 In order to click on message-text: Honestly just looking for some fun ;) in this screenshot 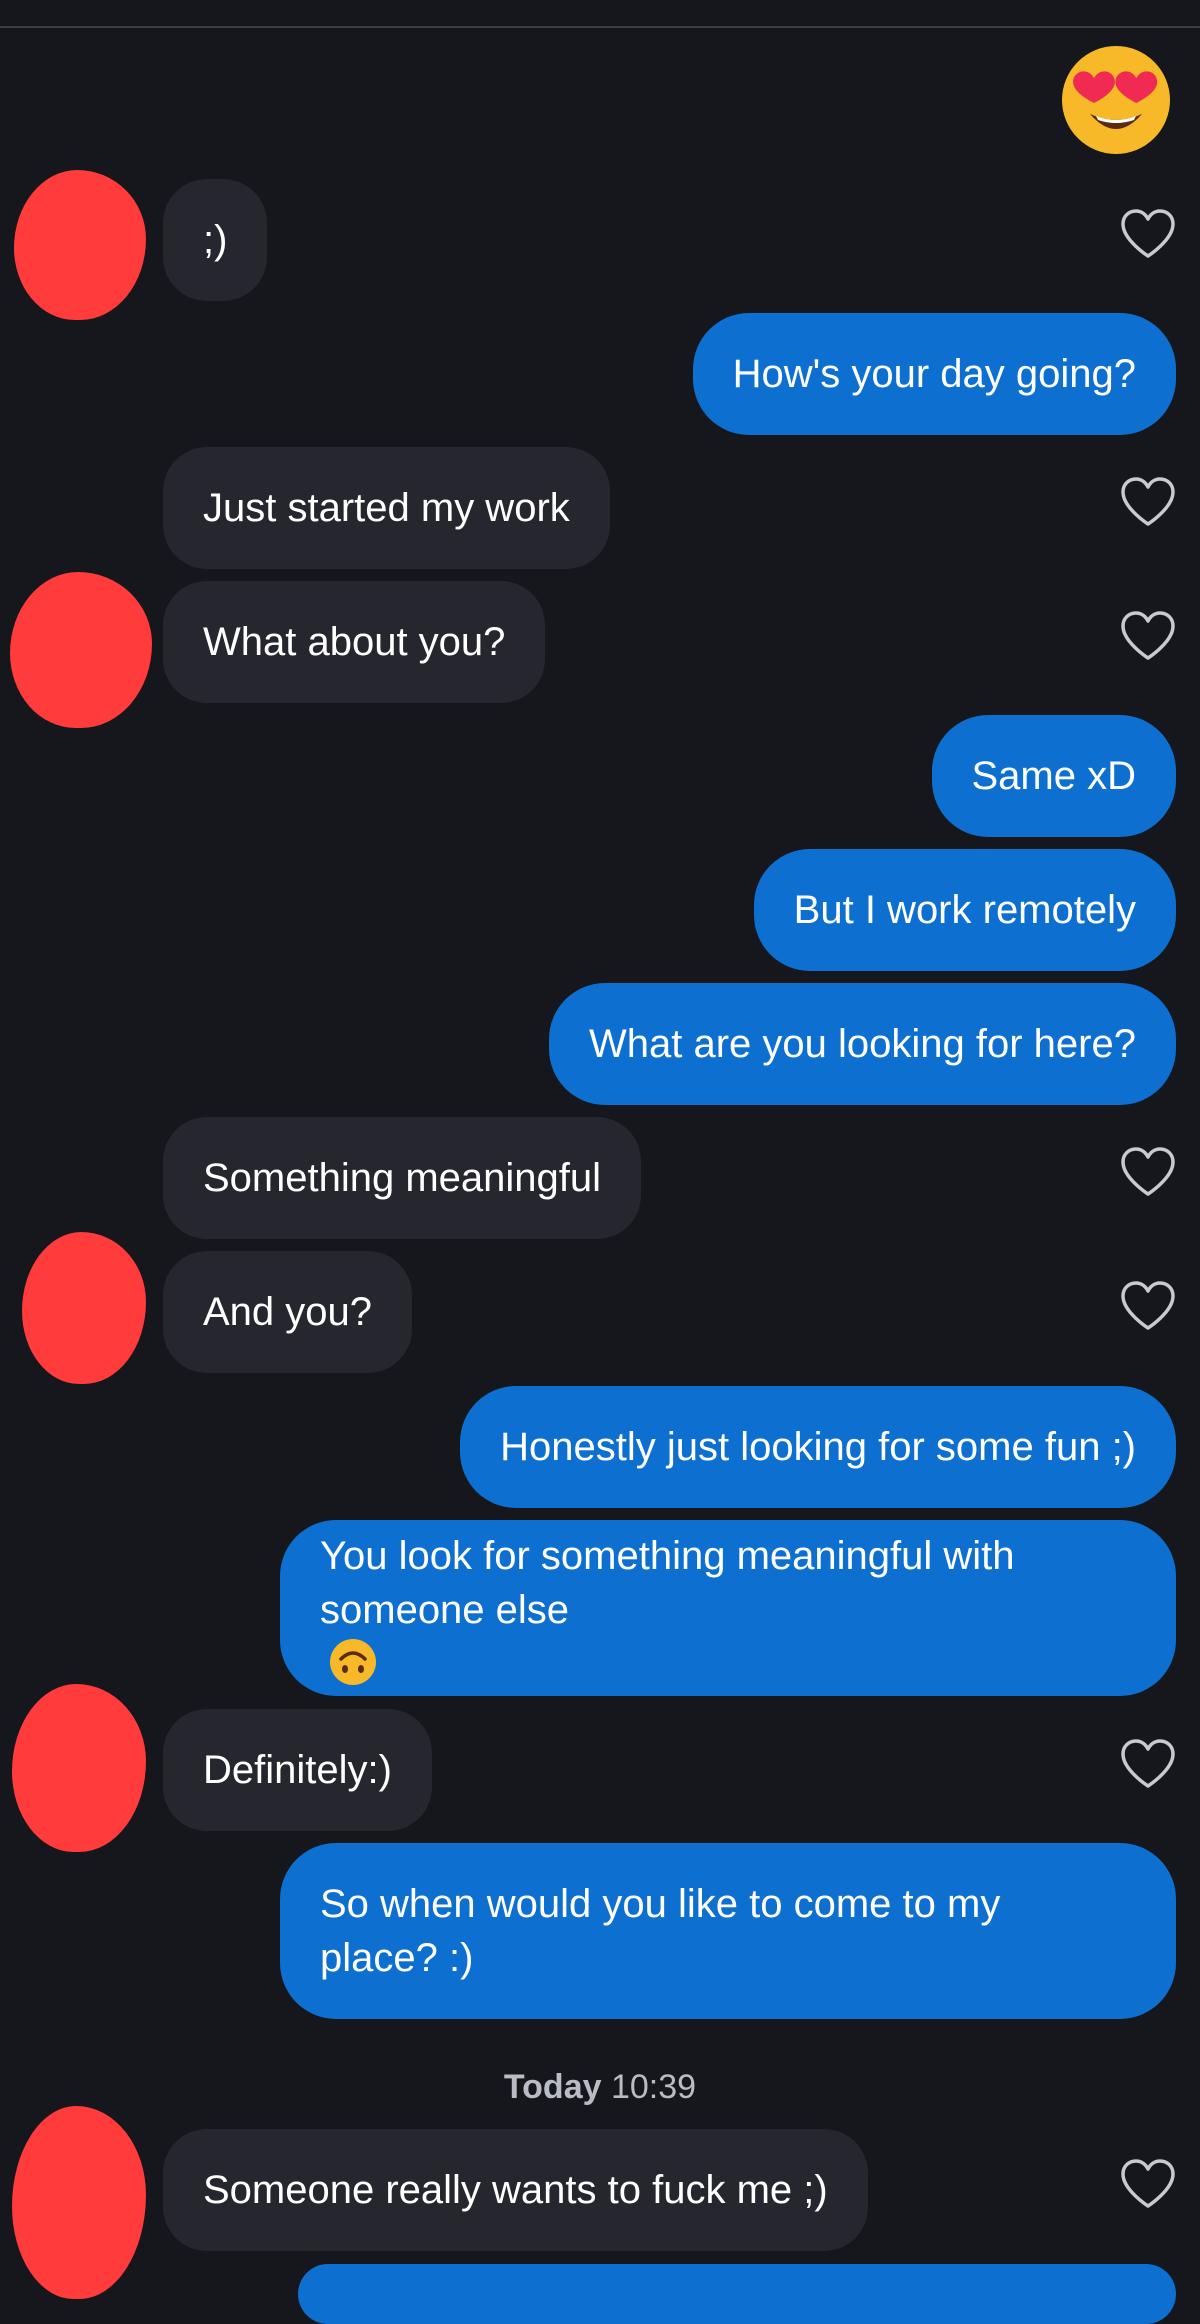, I will do `click(818, 1447)`.